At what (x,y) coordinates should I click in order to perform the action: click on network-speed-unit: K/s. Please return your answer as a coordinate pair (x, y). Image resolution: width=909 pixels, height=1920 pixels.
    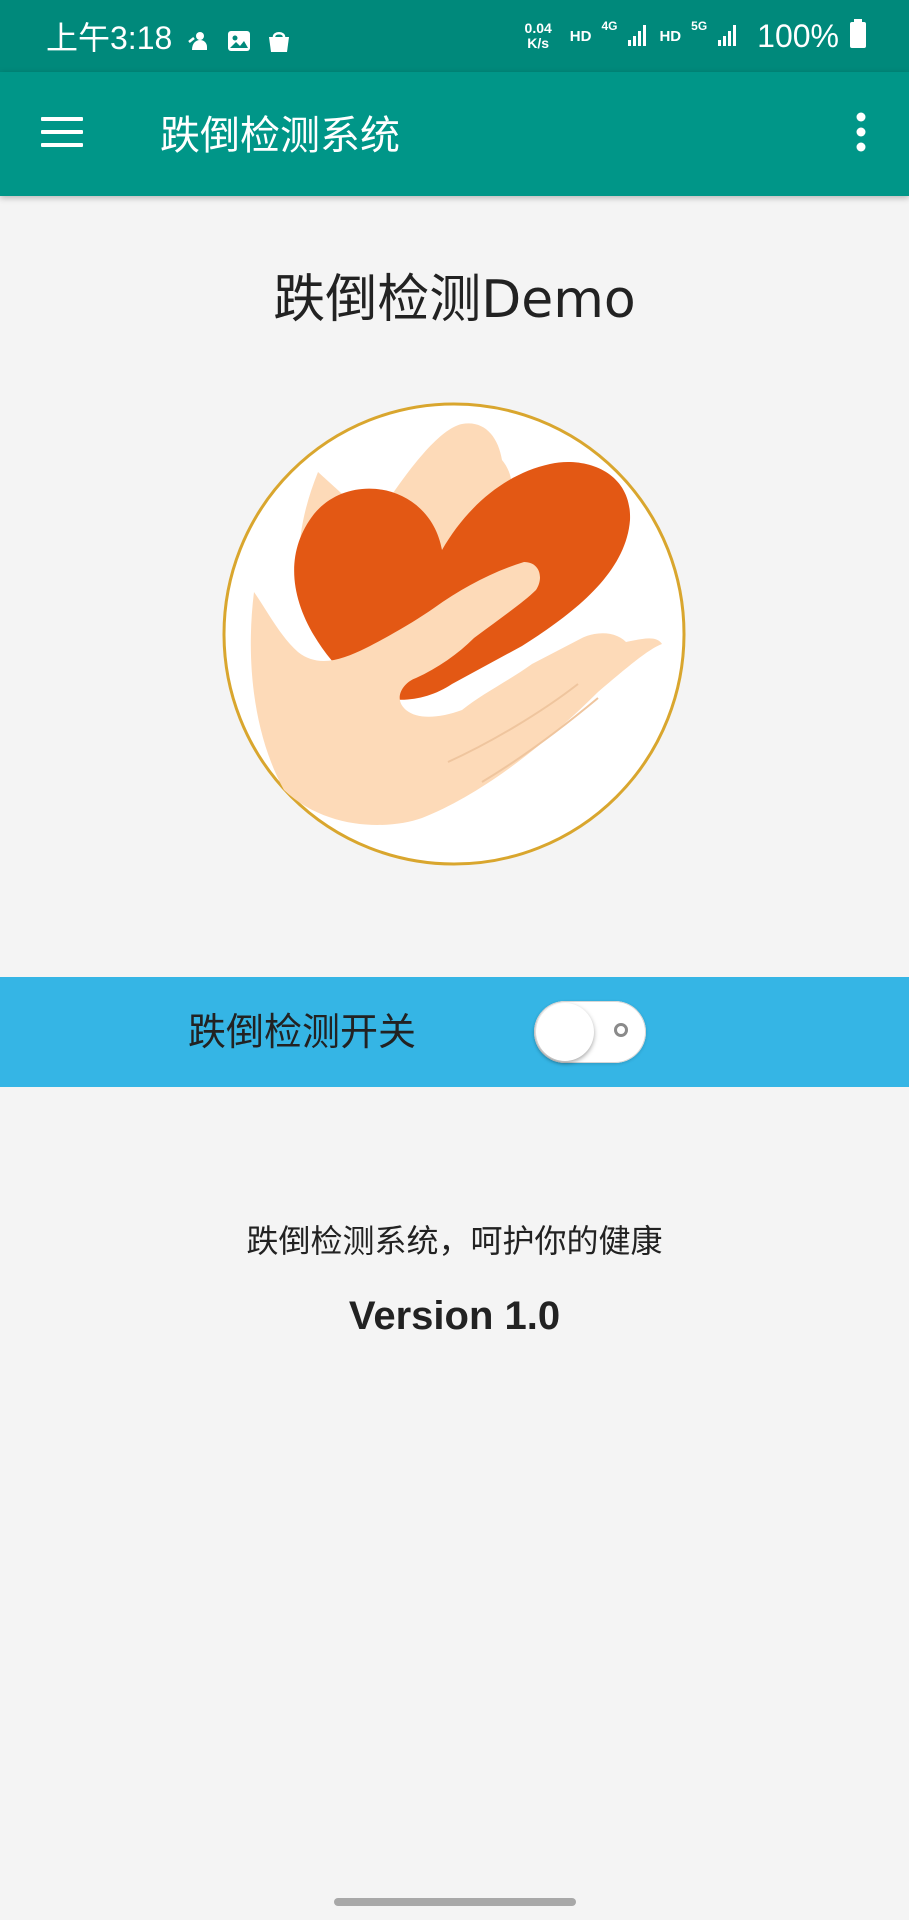
    Looking at the image, I should click on (538, 43).